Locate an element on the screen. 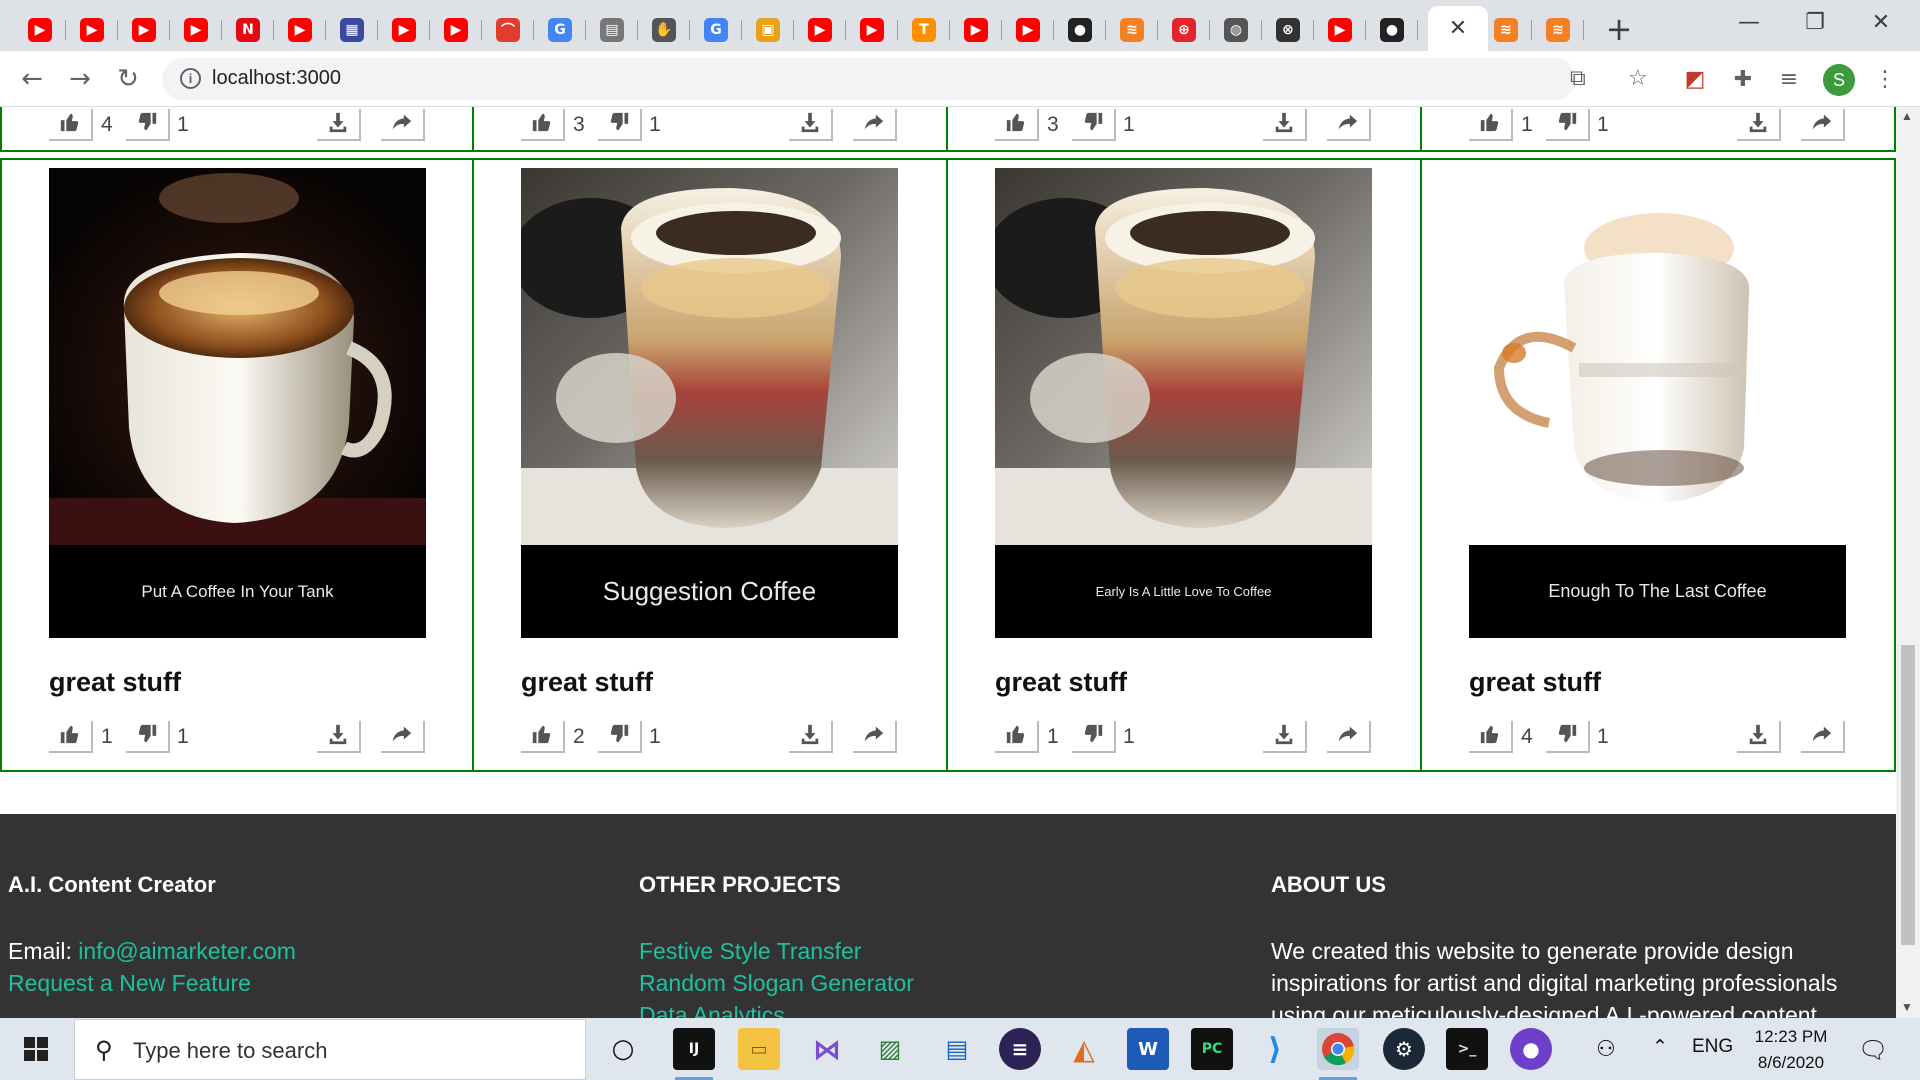 This screenshot has height=1080, width=1920. steam-icon: ⚙ is located at coordinates (1404, 1049).